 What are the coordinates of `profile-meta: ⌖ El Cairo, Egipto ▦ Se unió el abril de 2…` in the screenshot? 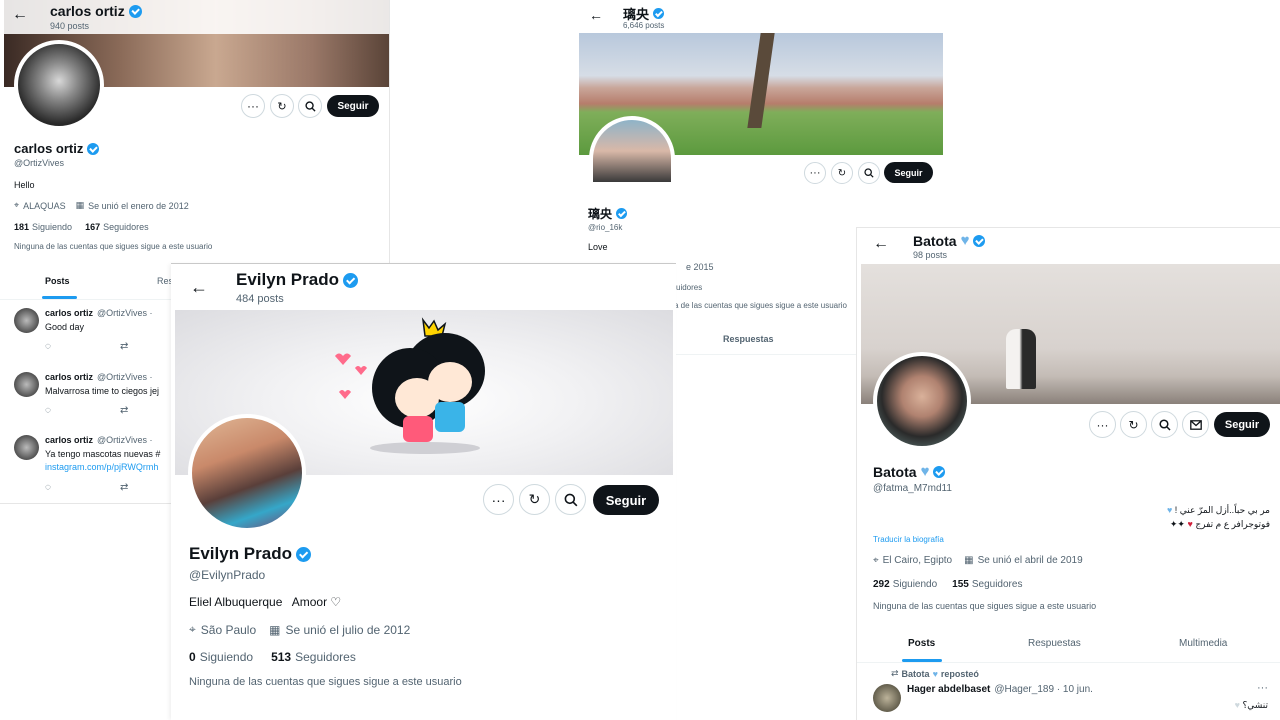 It's located at (978, 560).